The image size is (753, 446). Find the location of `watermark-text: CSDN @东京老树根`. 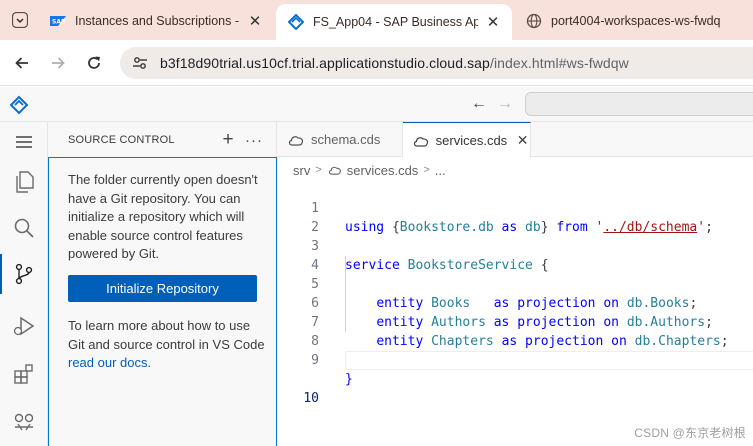

watermark-text: CSDN @东京老树根 is located at coordinates (690, 433).